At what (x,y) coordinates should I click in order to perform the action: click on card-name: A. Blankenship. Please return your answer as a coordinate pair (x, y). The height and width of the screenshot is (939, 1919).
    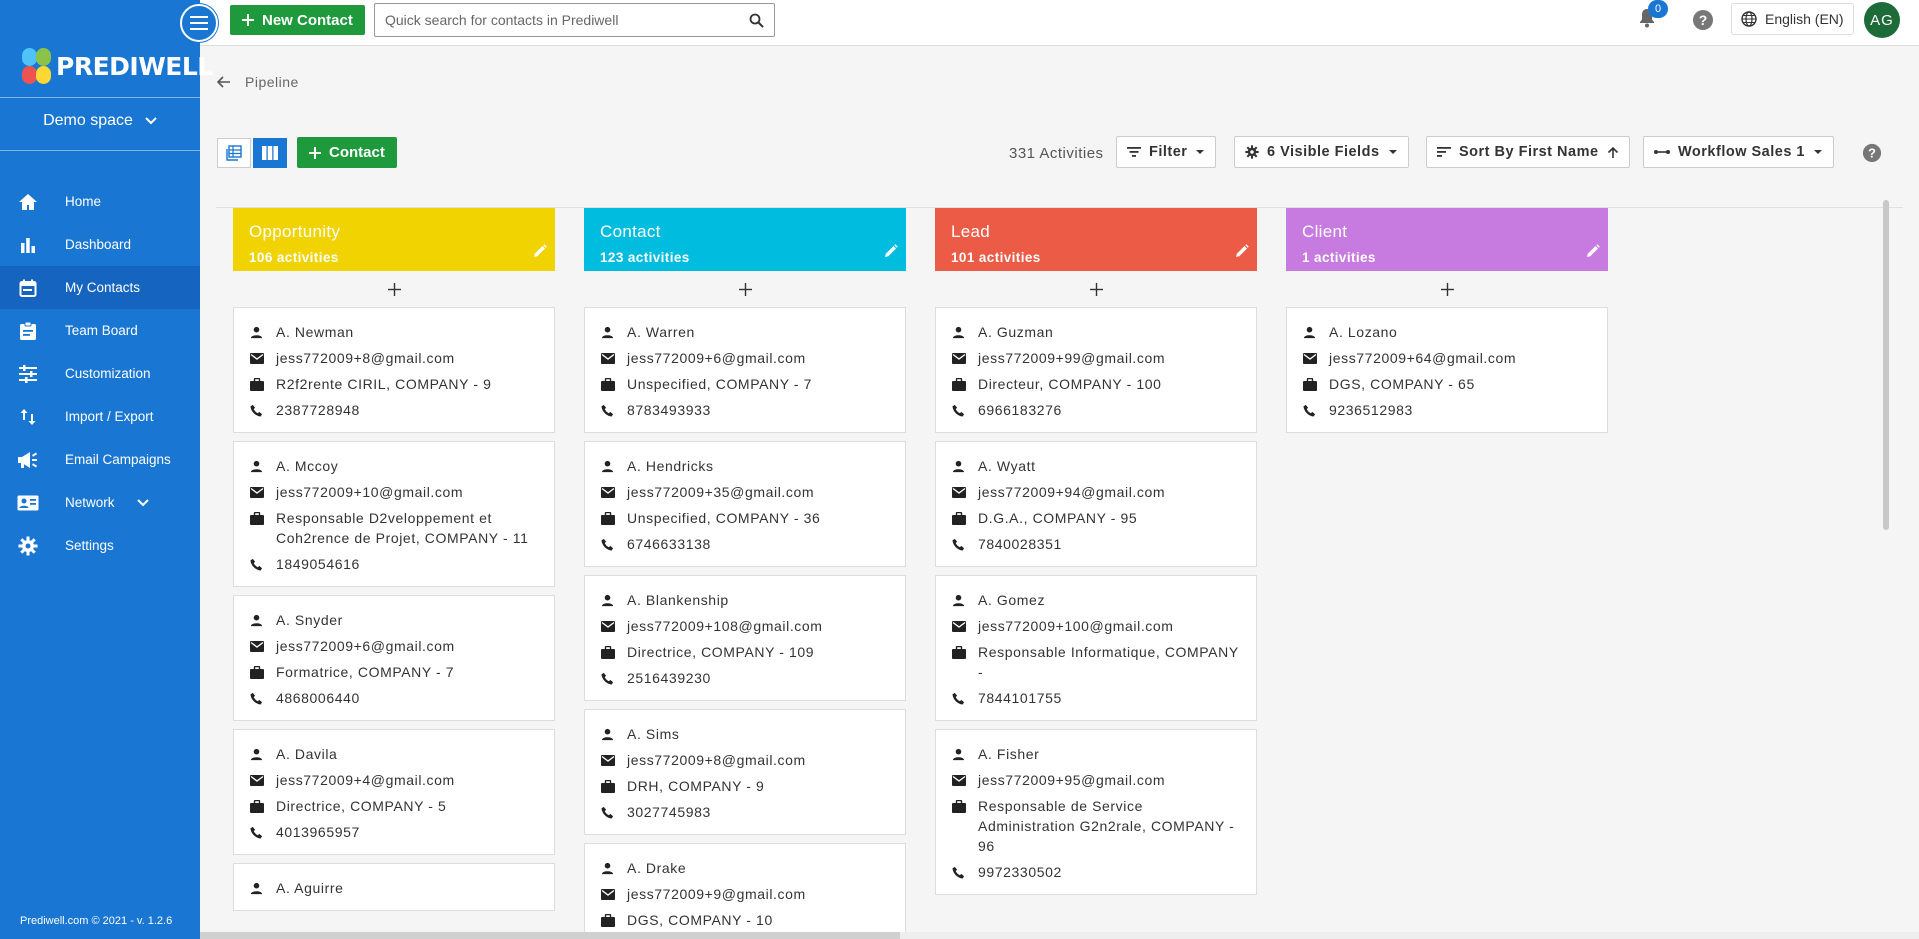
    Looking at the image, I should click on (678, 600).